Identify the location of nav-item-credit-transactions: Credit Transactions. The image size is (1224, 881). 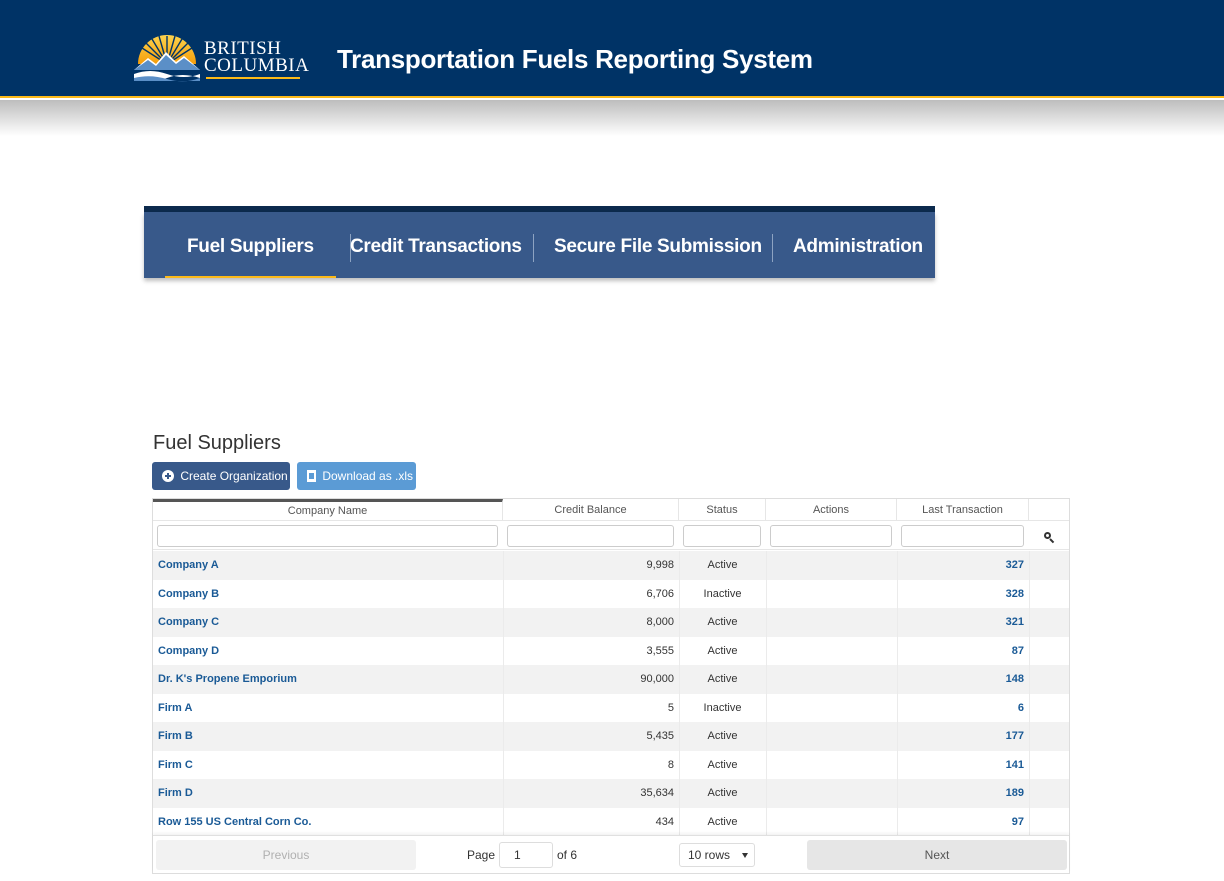
(436, 245).